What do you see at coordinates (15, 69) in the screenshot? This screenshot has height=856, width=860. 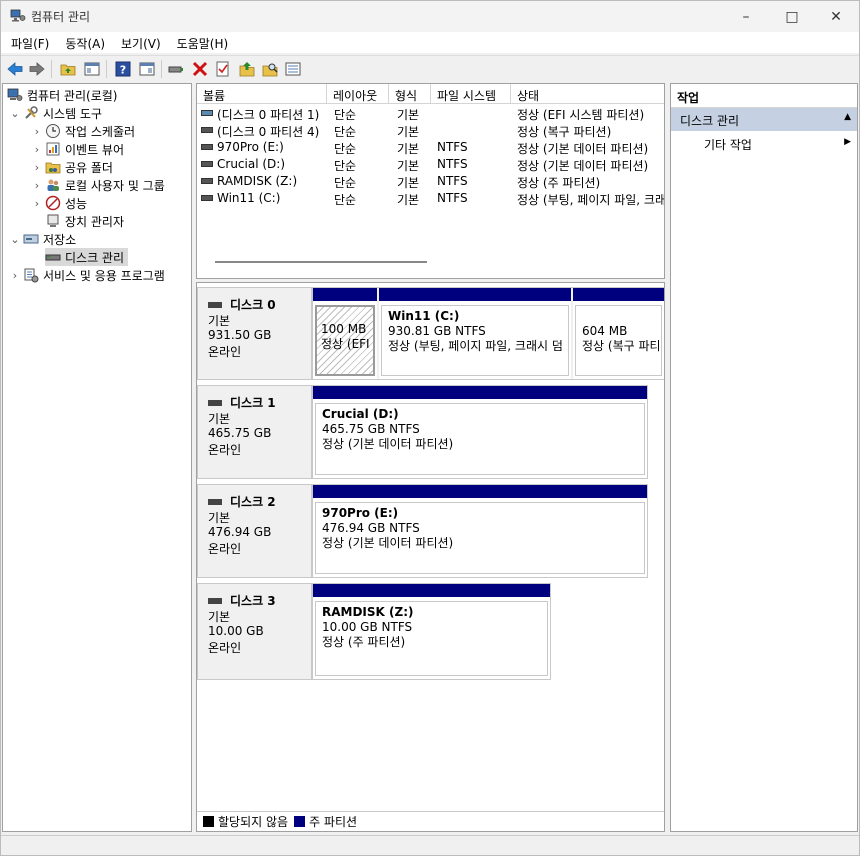 I see `back-icon` at bounding box center [15, 69].